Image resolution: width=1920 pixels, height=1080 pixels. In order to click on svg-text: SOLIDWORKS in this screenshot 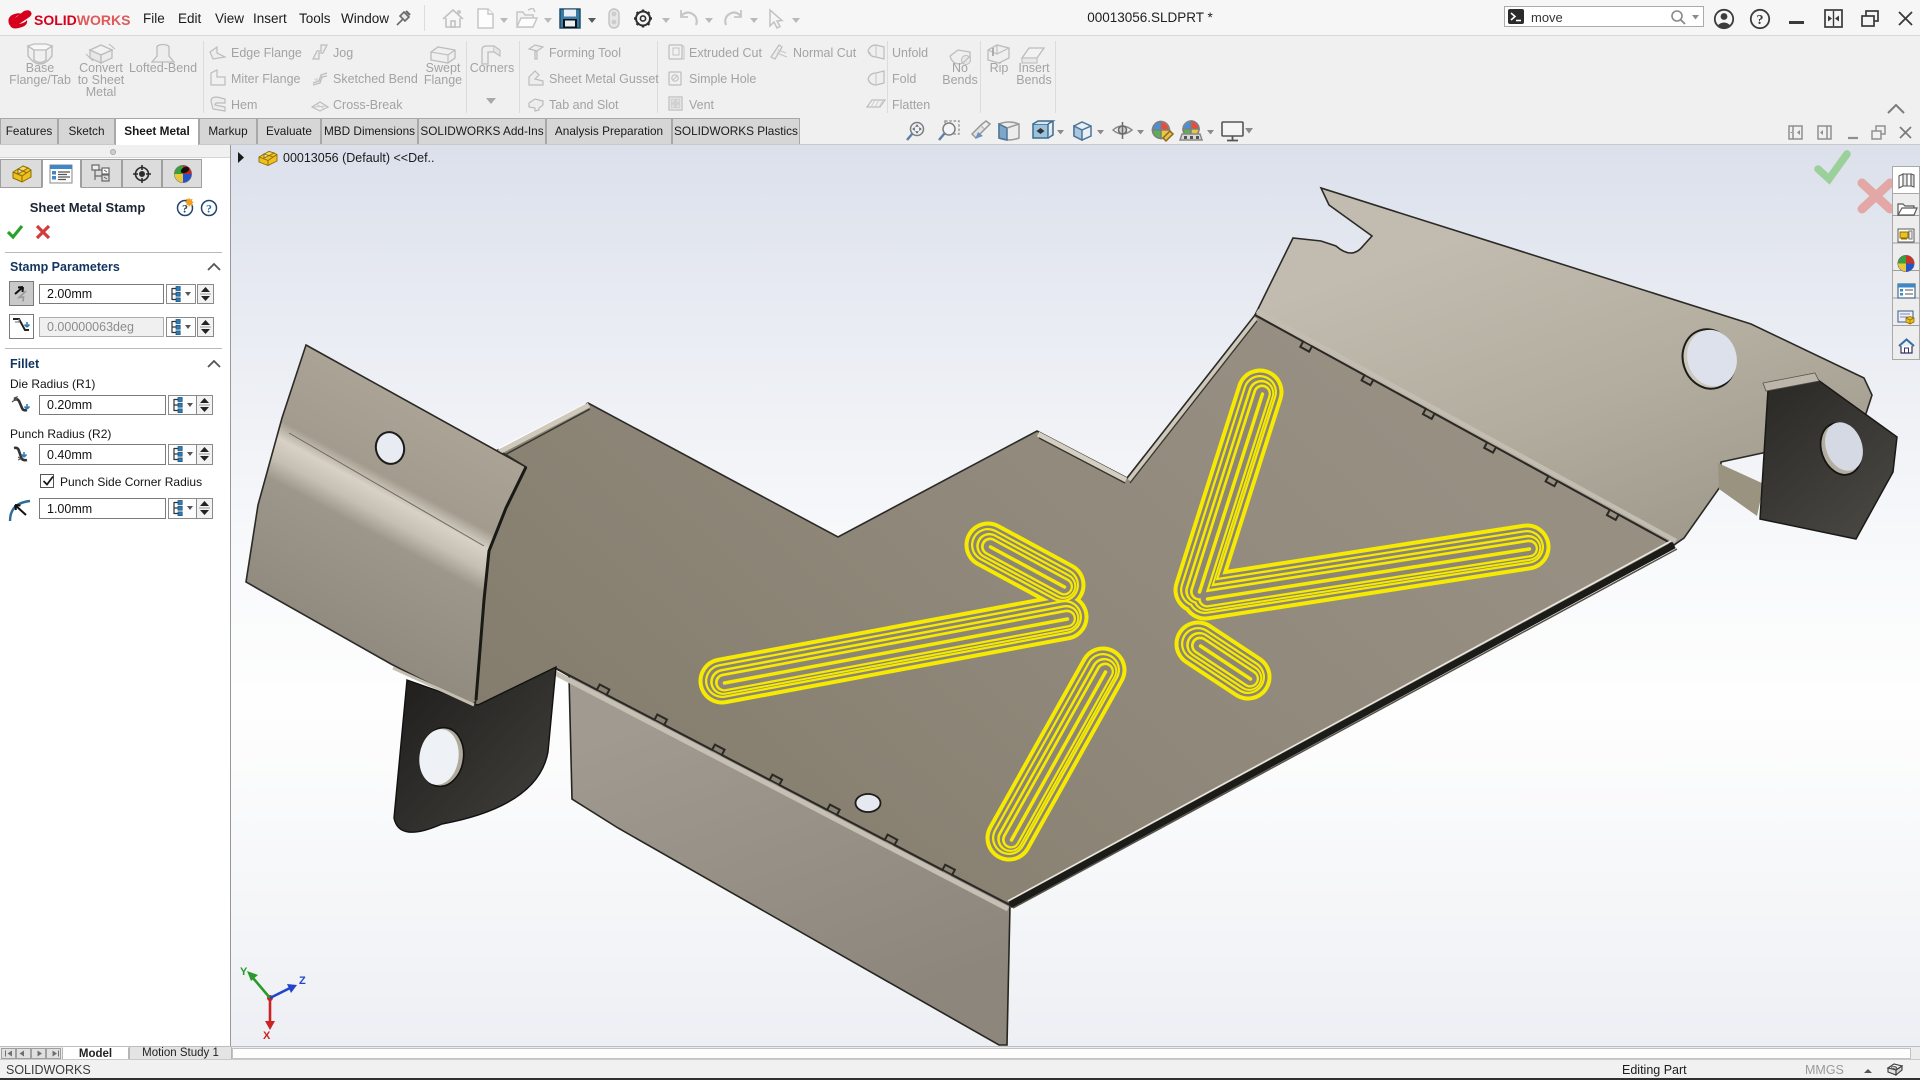, I will do `click(82, 20)`.